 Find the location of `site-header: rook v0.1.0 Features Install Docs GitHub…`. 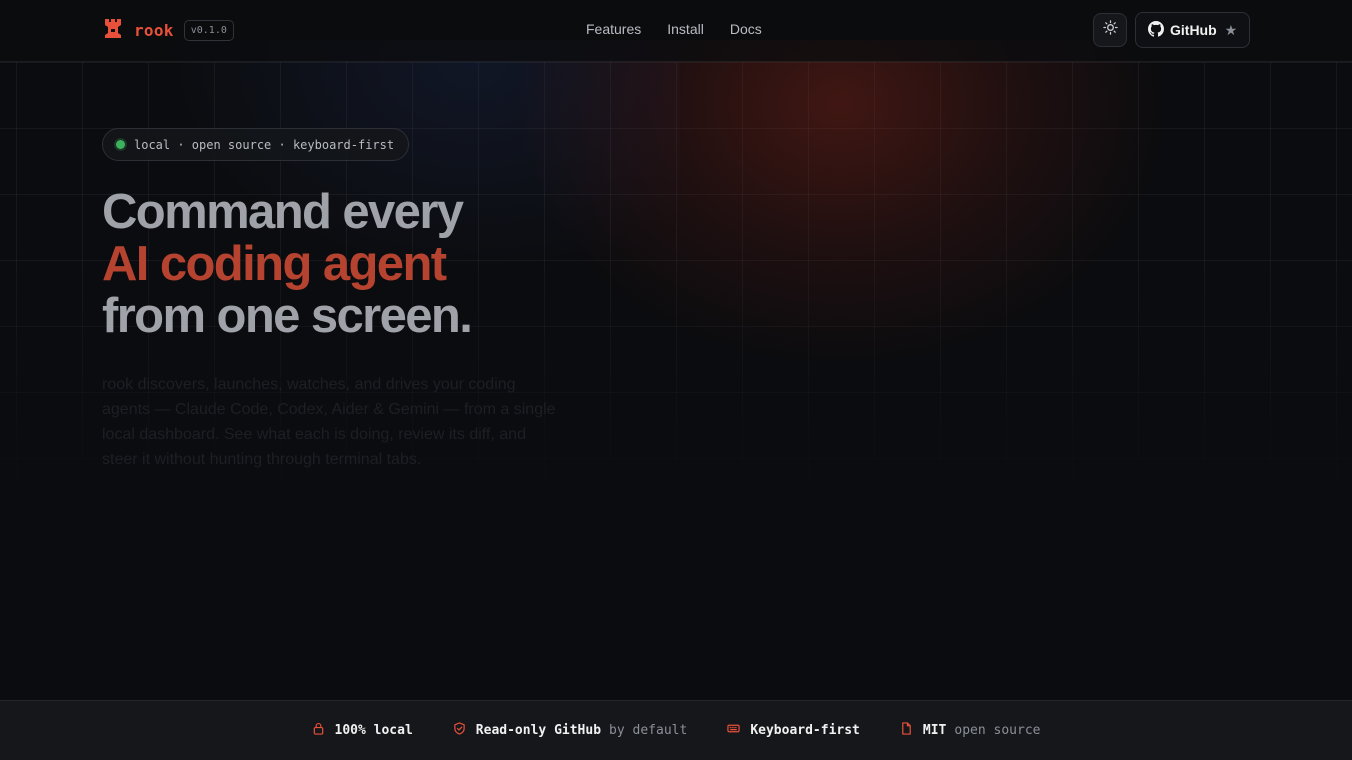

site-header: rook v0.1.0 Features Install Docs GitHub… is located at coordinates (676, 31).